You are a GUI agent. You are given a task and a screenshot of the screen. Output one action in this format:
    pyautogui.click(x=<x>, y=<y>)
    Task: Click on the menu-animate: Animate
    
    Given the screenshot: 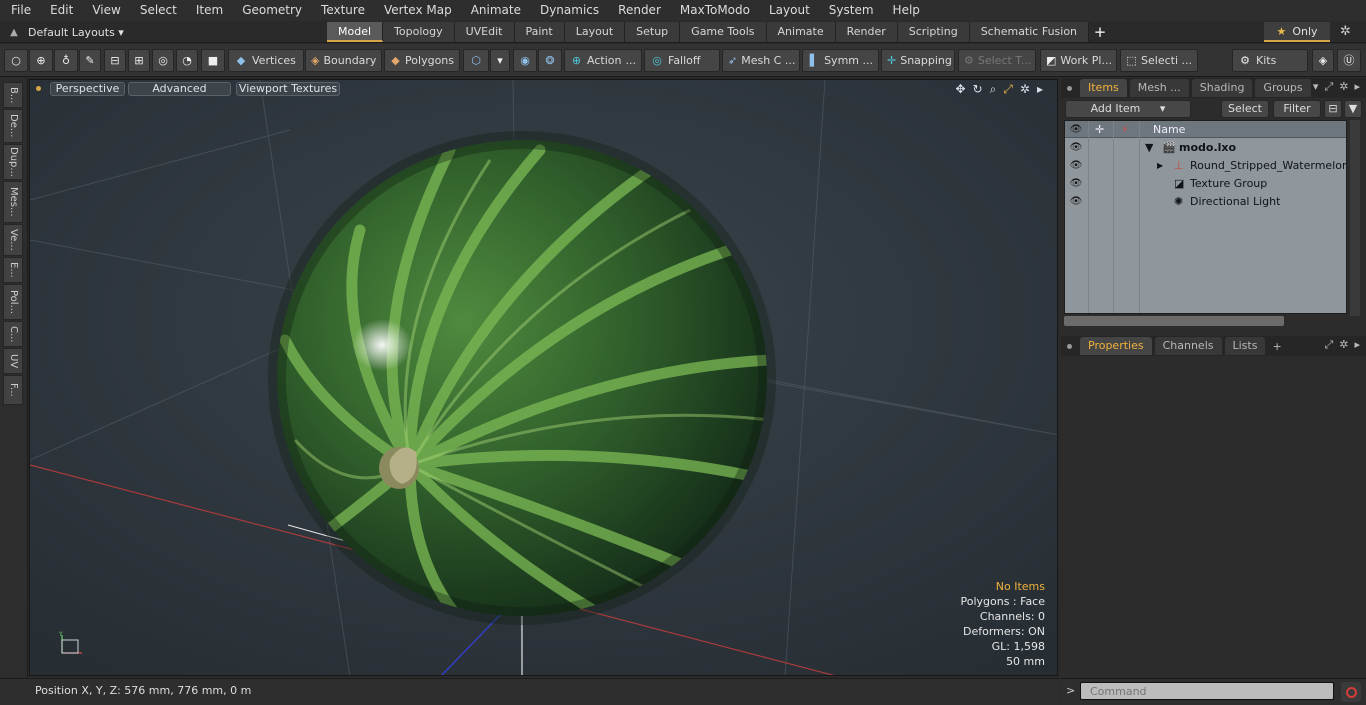 What is the action you would take?
    pyautogui.click(x=494, y=10)
    